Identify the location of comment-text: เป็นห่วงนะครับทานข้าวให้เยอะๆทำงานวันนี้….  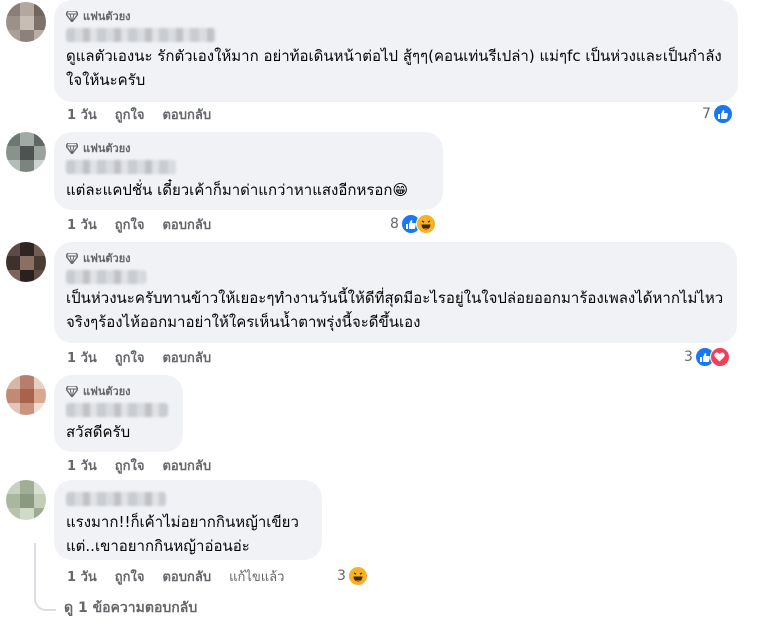
(395, 310).